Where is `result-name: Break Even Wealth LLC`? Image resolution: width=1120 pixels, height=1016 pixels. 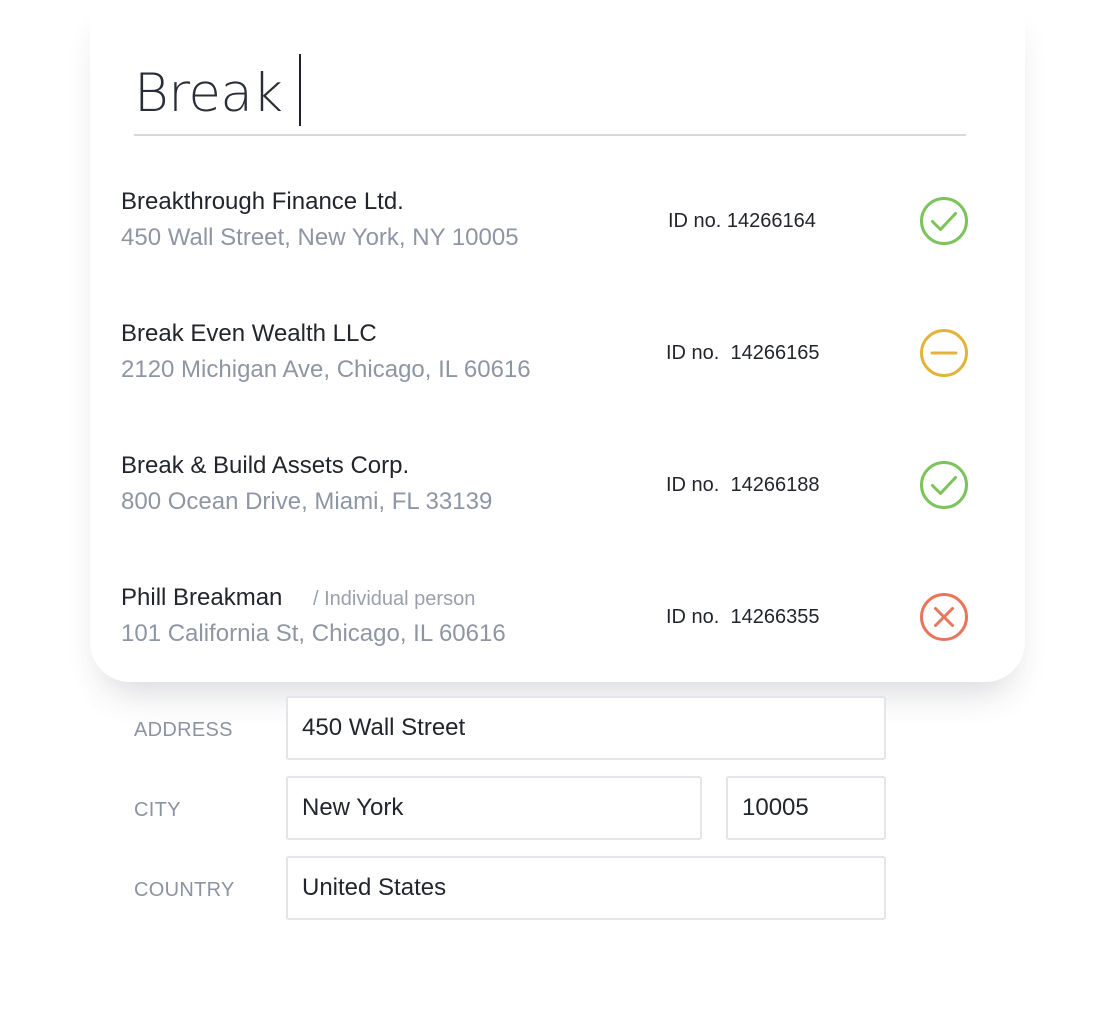
result-name: Break Even Wealth LLC is located at coordinates (249, 333).